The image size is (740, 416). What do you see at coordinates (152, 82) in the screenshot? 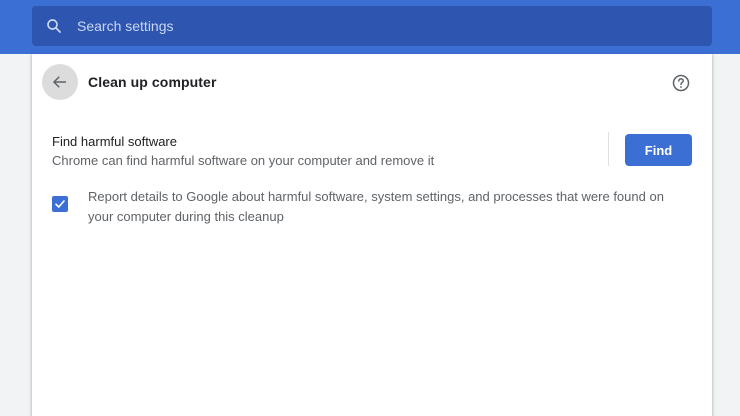
I see `page-title: Clean up computer` at bounding box center [152, 82].